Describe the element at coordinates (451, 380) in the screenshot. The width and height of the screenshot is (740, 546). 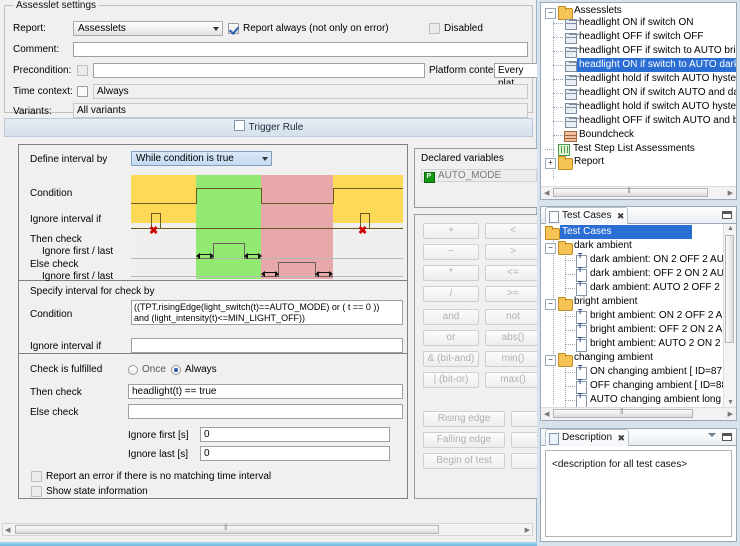
I see `op-button-bit-or: | (bit-or)` at that location.